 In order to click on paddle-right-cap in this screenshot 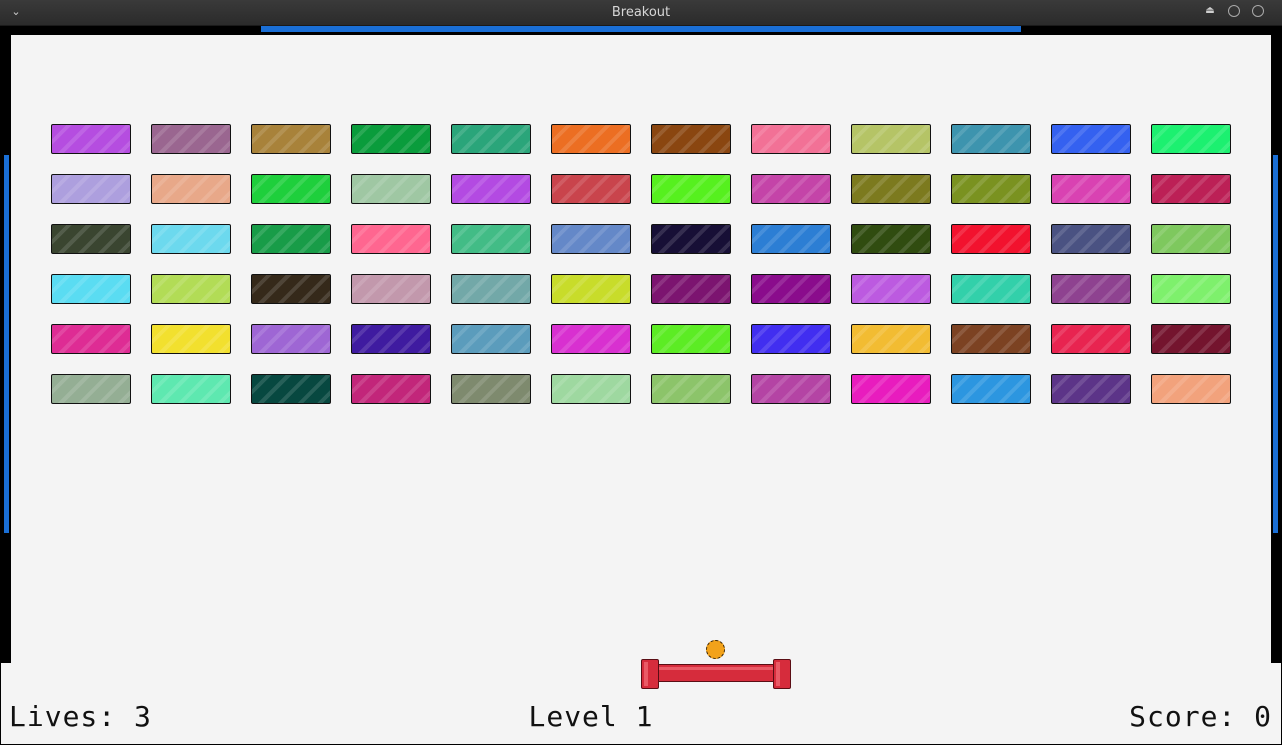, I will do `click(782, 674)`.